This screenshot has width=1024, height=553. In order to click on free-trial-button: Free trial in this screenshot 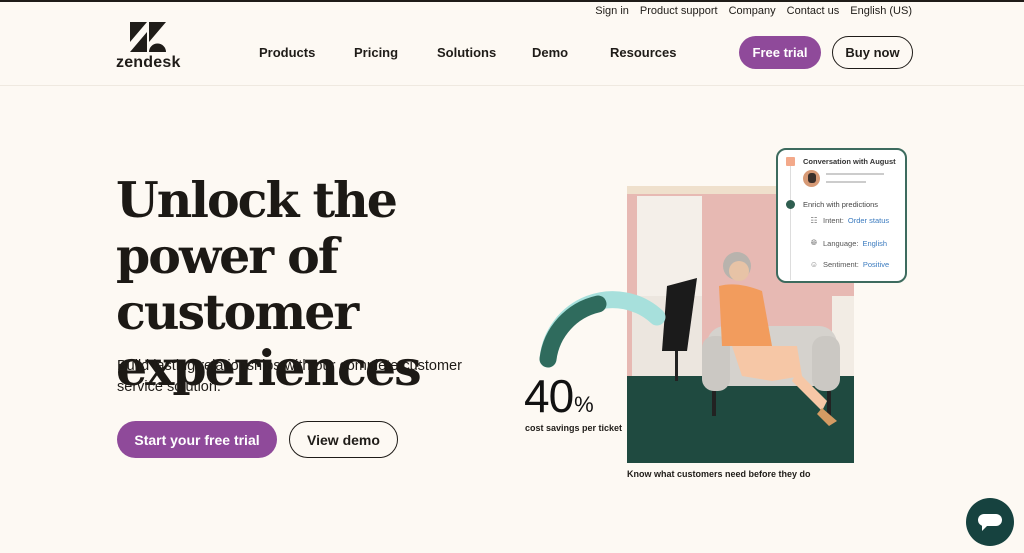, I will do `click(780, 52)`.